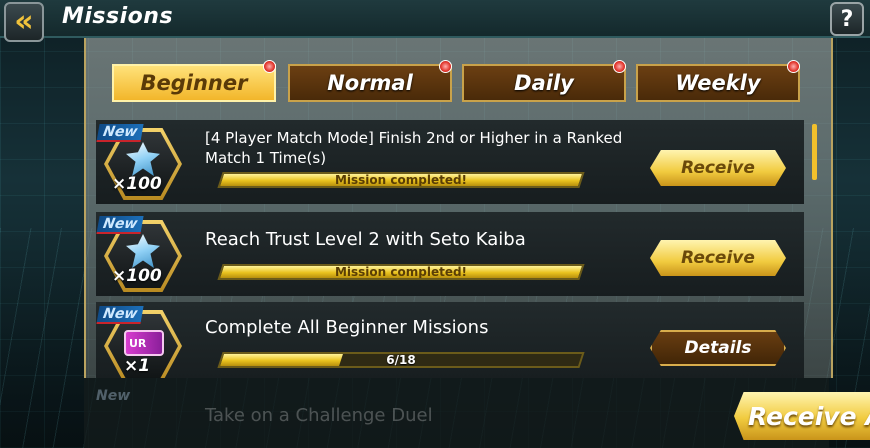  Describe the element at coordinates (814, 152) in the screenshot. I see `list-scrollbar` at that location.